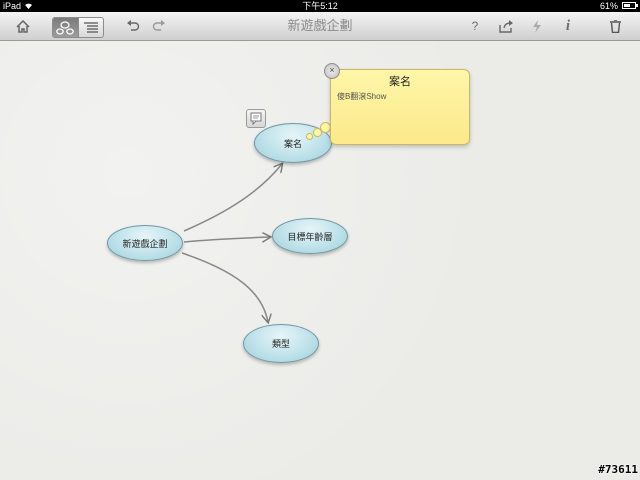 The width and height of the screenshot is (640, 480). I want to click on note-tail-small, so click(309, 136).